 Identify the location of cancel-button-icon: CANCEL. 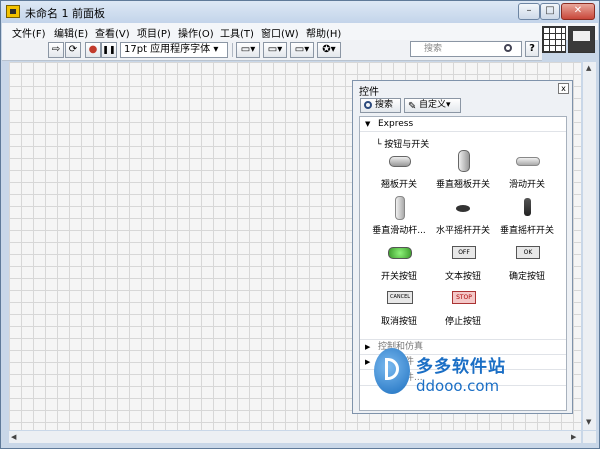
(400, 297).